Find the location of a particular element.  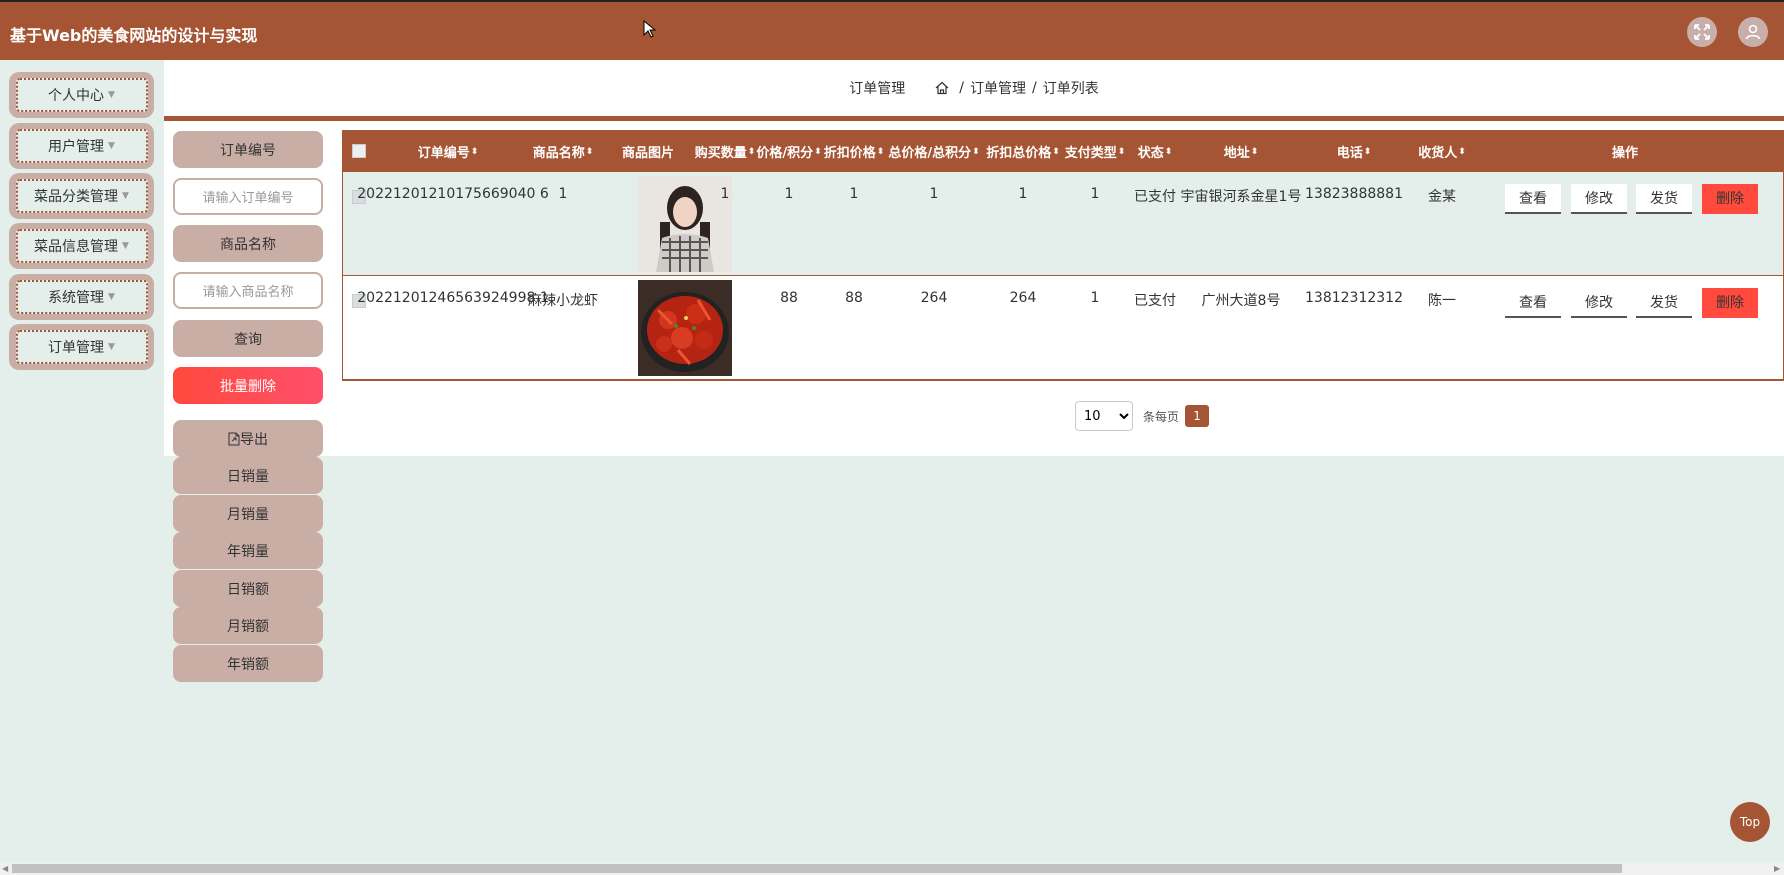

col-discount-price: 折扣价格 ⬍ is located at coordinates (854, 151).